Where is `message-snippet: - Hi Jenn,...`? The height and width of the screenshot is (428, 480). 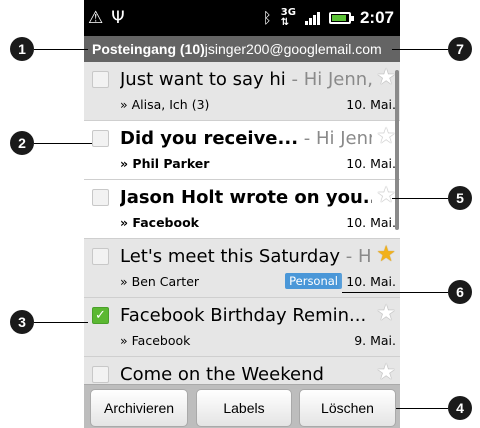
message-snippet: - Hi Jenn,... is located at coordinates (331, 79).